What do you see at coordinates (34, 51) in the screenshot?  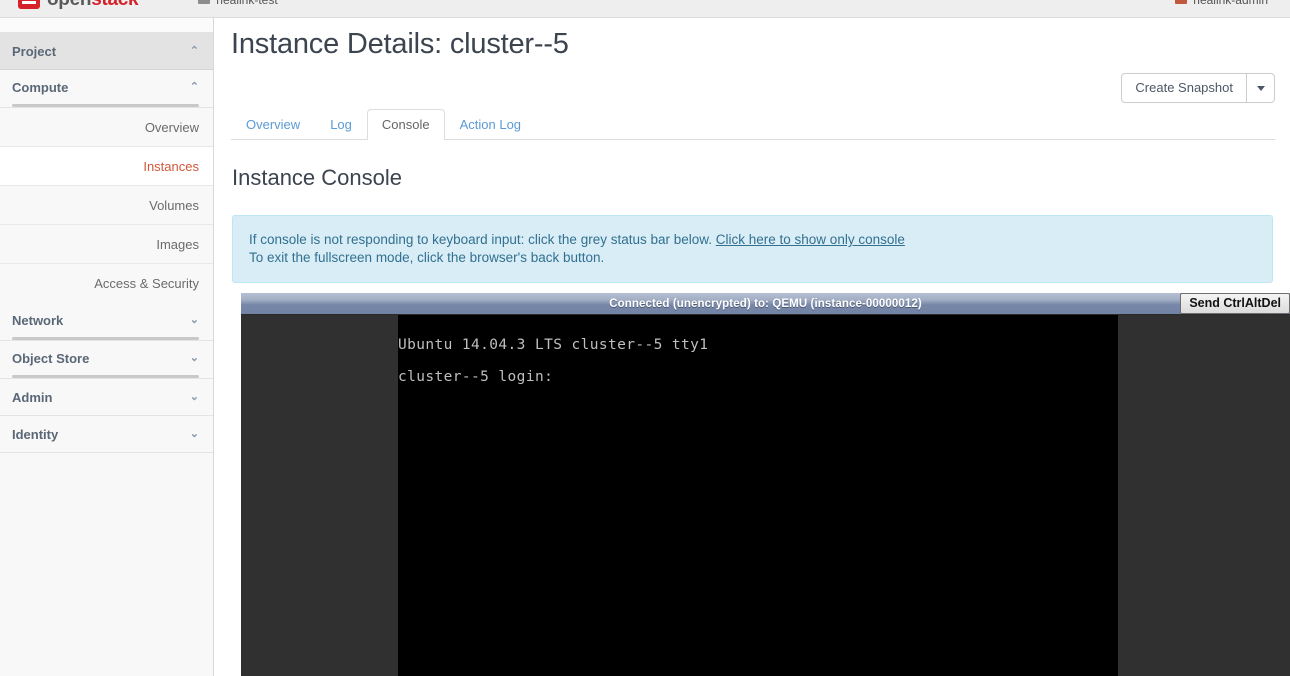 I see `sidebar-group-project-label: Project` at bounding box center [34, 51].